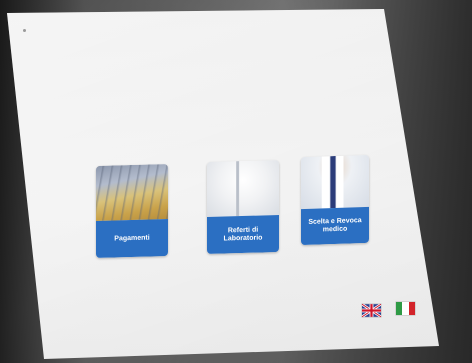 The height and width of the screenshot is (363, 472). What do you see at coordinates (24, 30) in the screenshot?
I see `screen-indicator-dot` at bounding box center [24, 30].